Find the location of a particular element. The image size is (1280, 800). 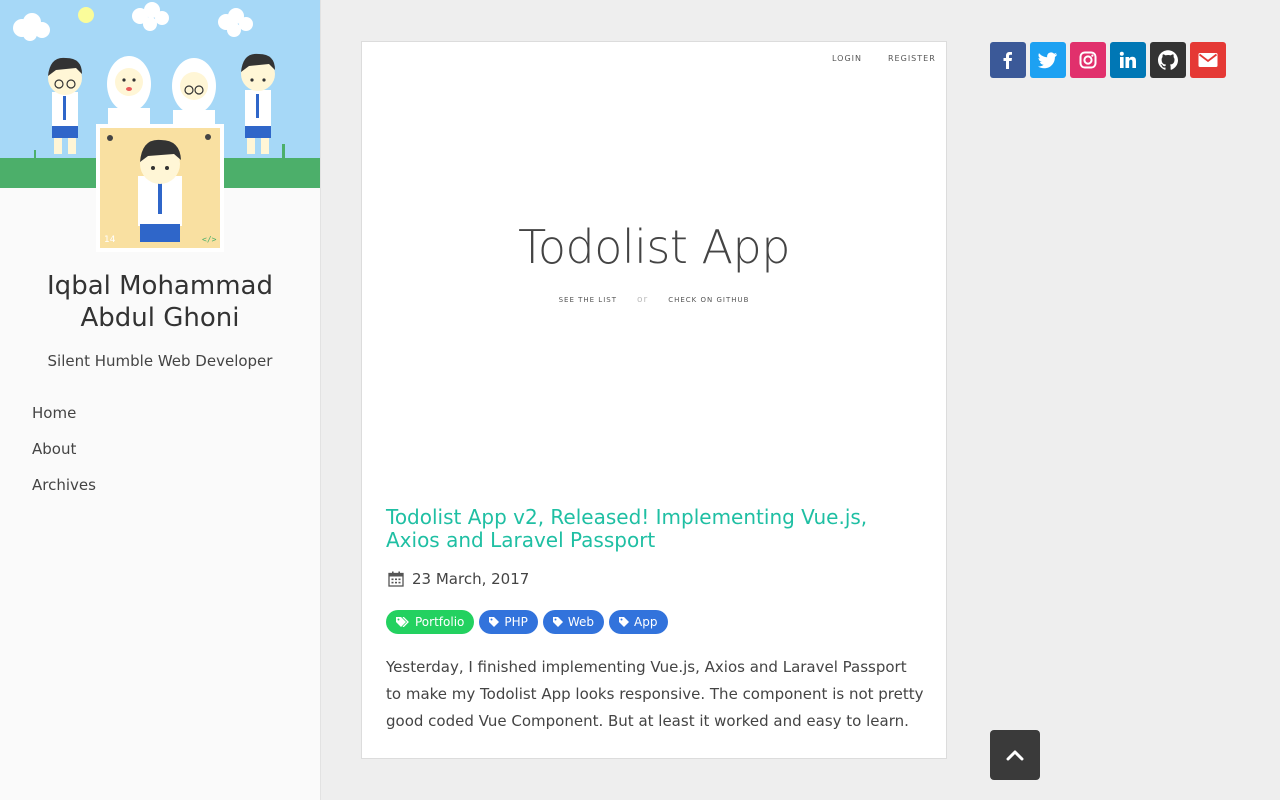

post-tags: Portfolio PHP Web App is located at coordinates (527, 622).